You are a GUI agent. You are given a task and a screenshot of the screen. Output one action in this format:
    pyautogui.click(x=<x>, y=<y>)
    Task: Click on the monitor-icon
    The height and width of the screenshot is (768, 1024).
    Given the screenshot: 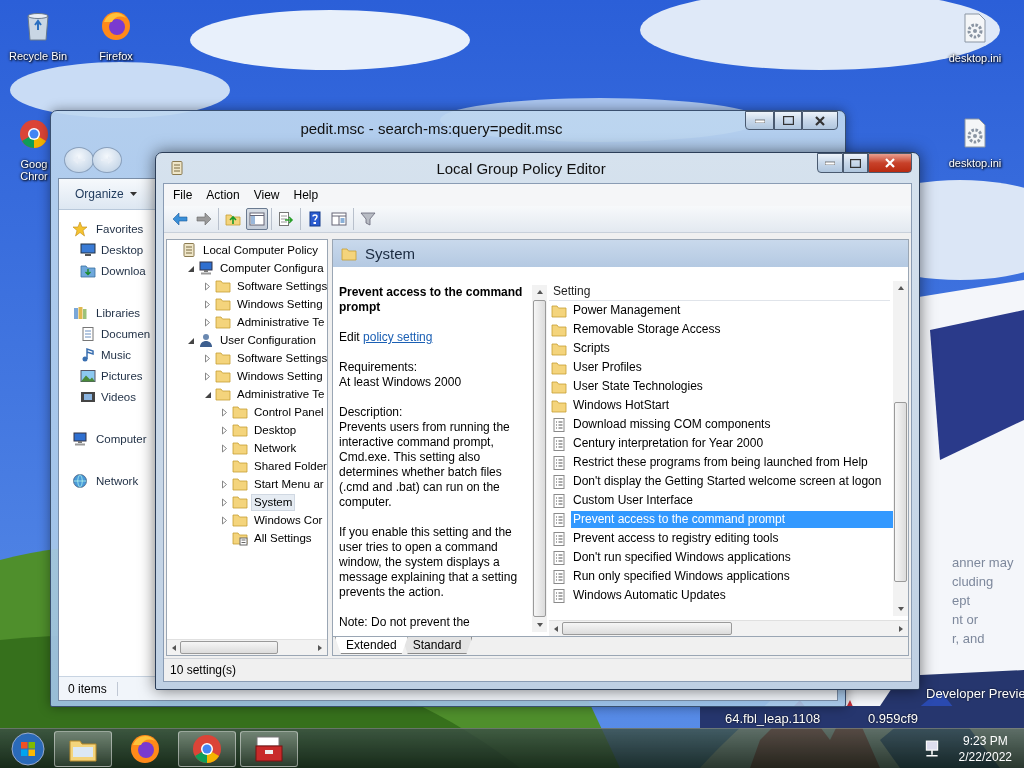 What is the action you would take?
    pyautogui.click(x=88, y=249)
    